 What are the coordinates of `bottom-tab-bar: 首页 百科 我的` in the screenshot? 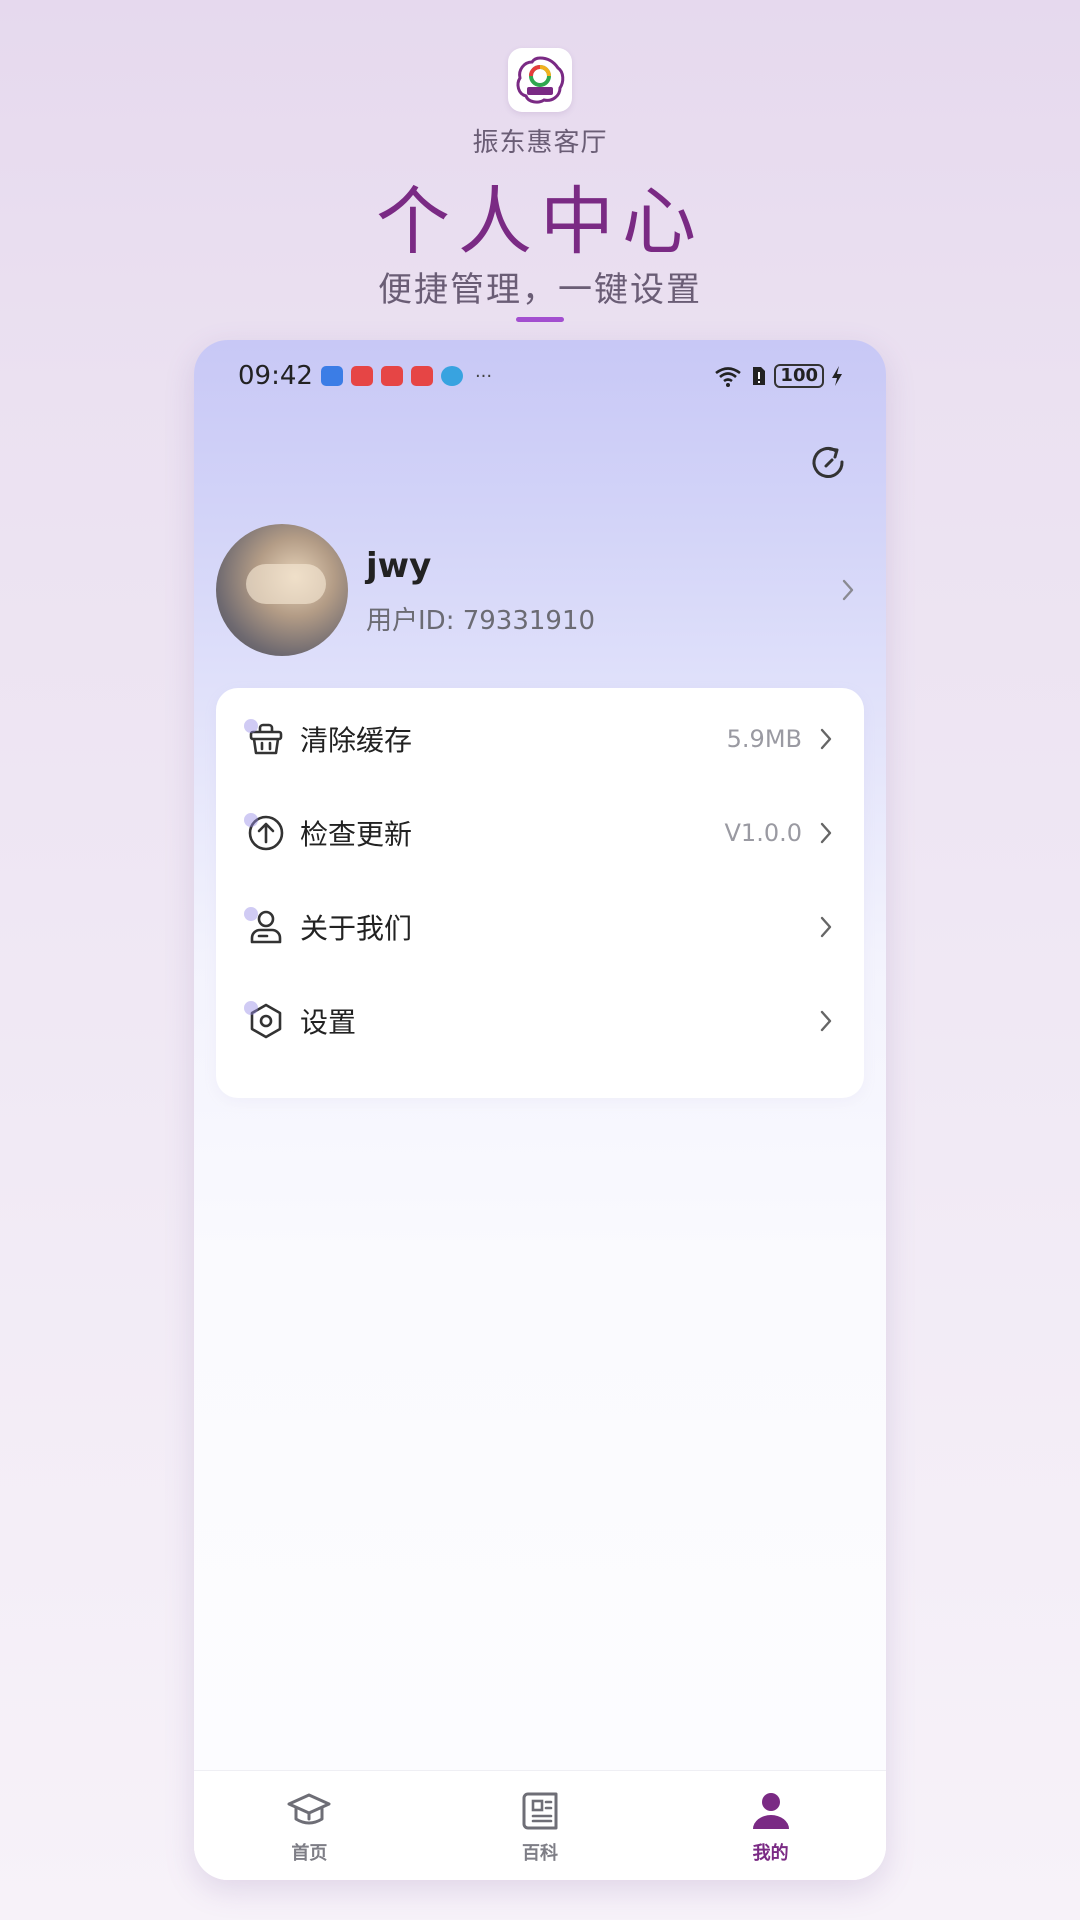 It's located at (540, 1825).